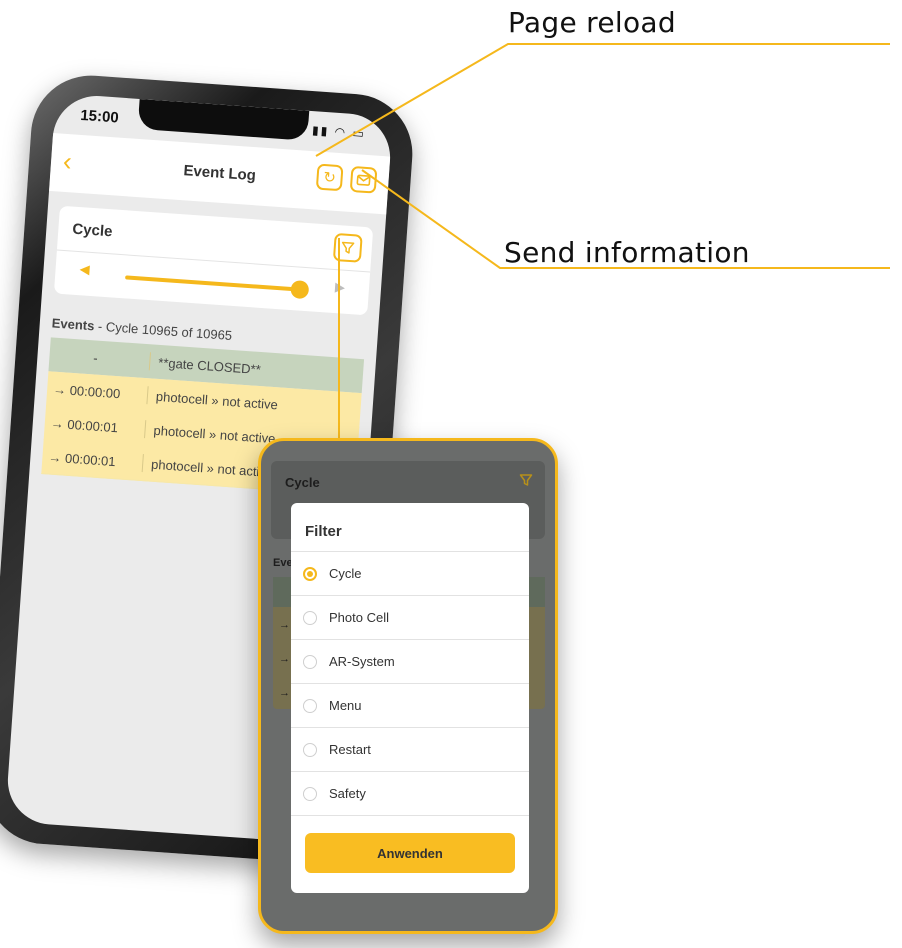 The width and height of the screenshot is (902, 948). What do you see at coordinates (350, 749) in the screenshot?
I see `filter-option-label: Restart` at bounding box center [350, 749].